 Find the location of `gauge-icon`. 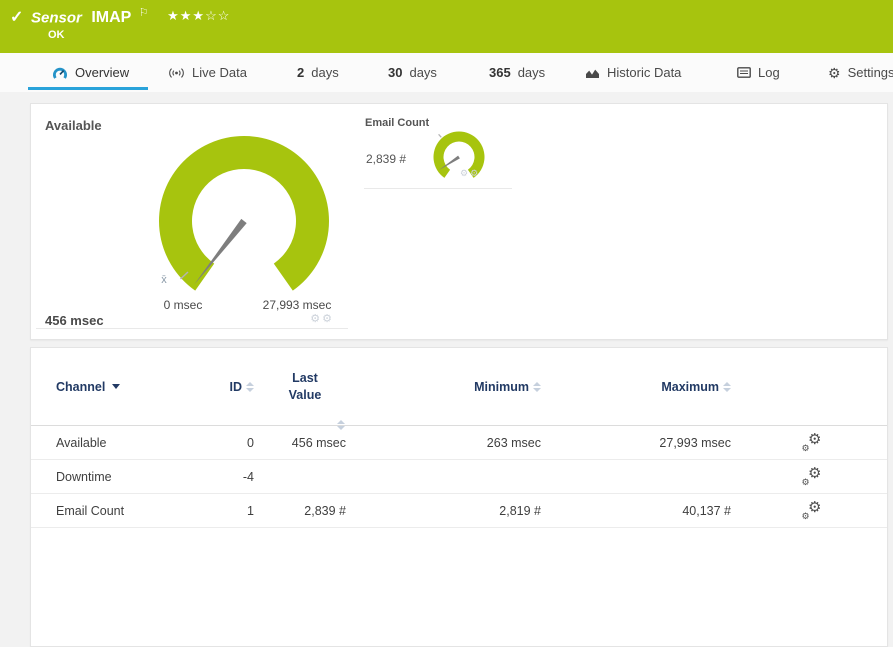

gauge-icon is located at coordinates (60, 73).